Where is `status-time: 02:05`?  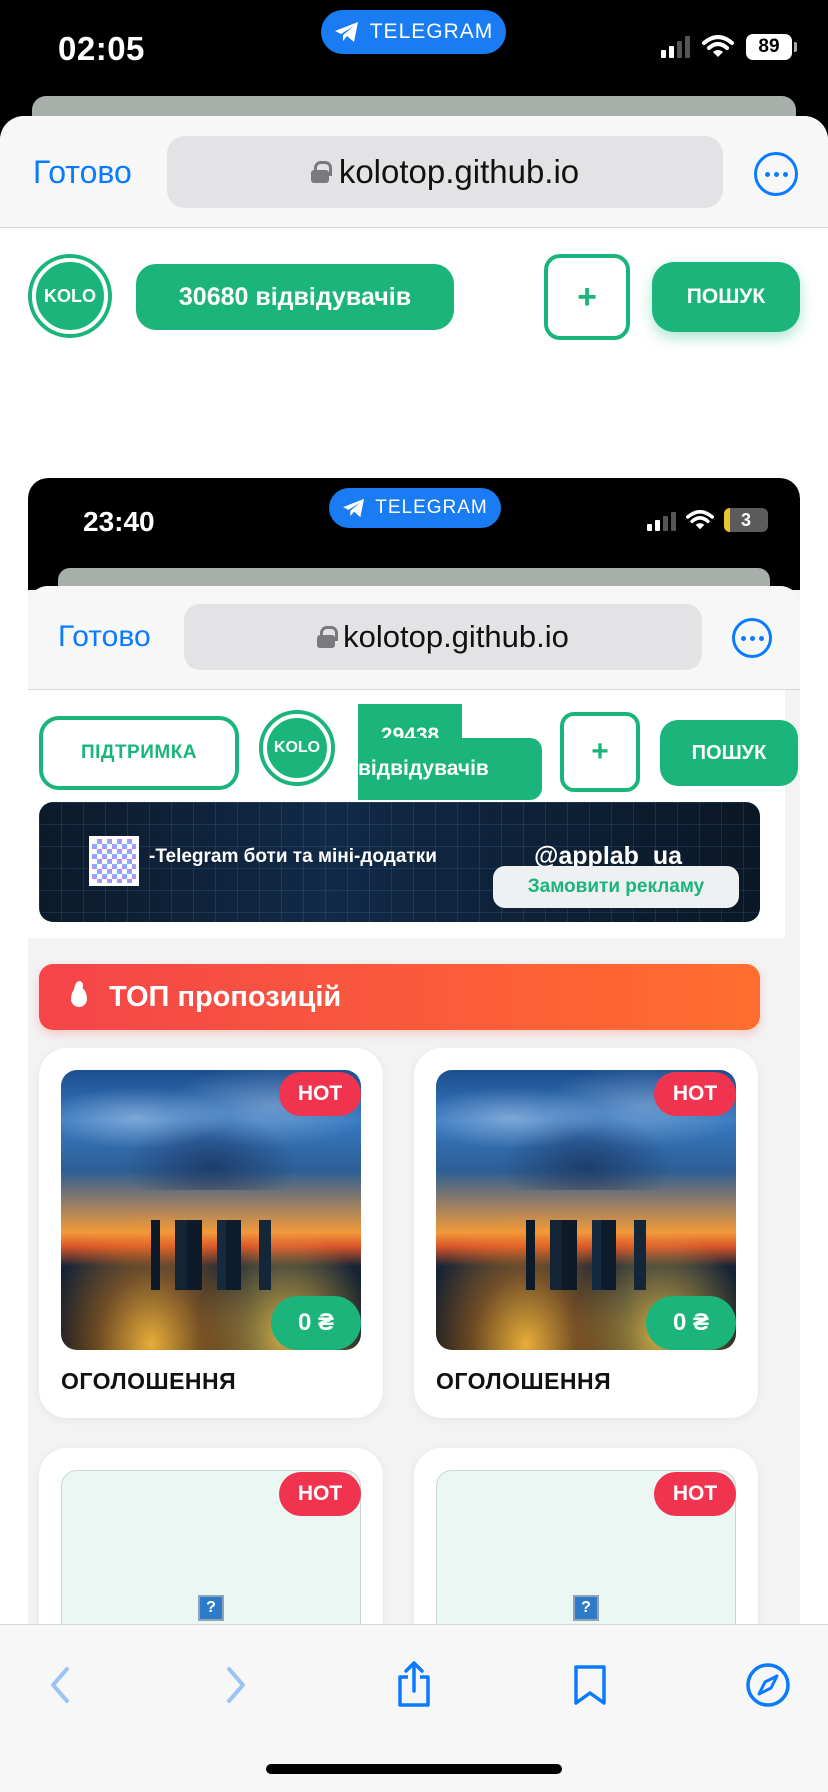 status-time: 02:05 is located at coordinates (101, 48).